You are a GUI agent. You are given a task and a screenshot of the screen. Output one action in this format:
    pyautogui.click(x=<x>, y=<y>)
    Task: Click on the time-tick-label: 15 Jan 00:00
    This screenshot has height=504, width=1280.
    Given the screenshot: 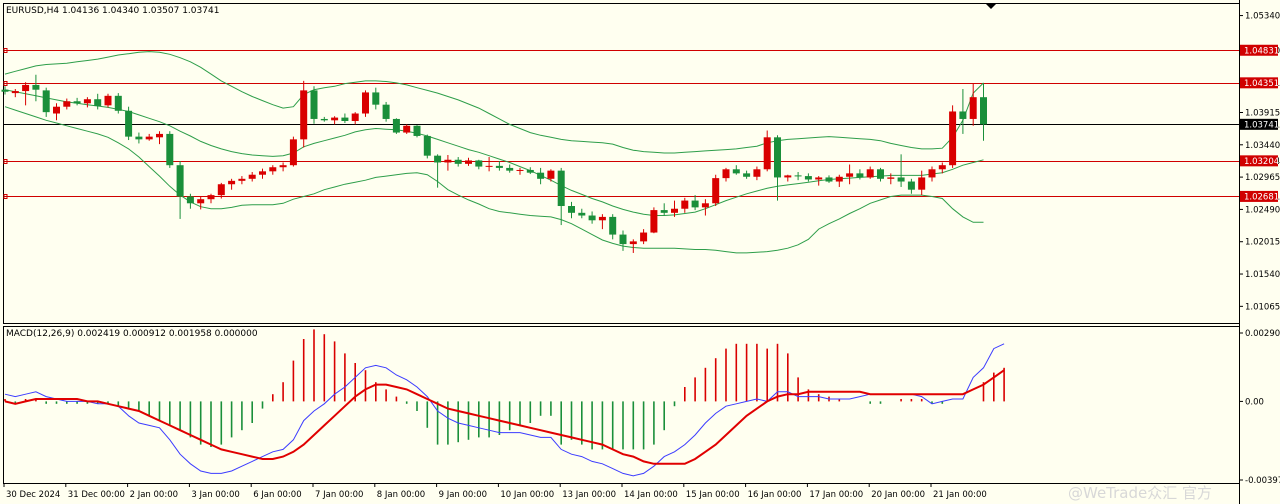 What is the action you would take?
    pyautogui.click(x=713, y=495)
    